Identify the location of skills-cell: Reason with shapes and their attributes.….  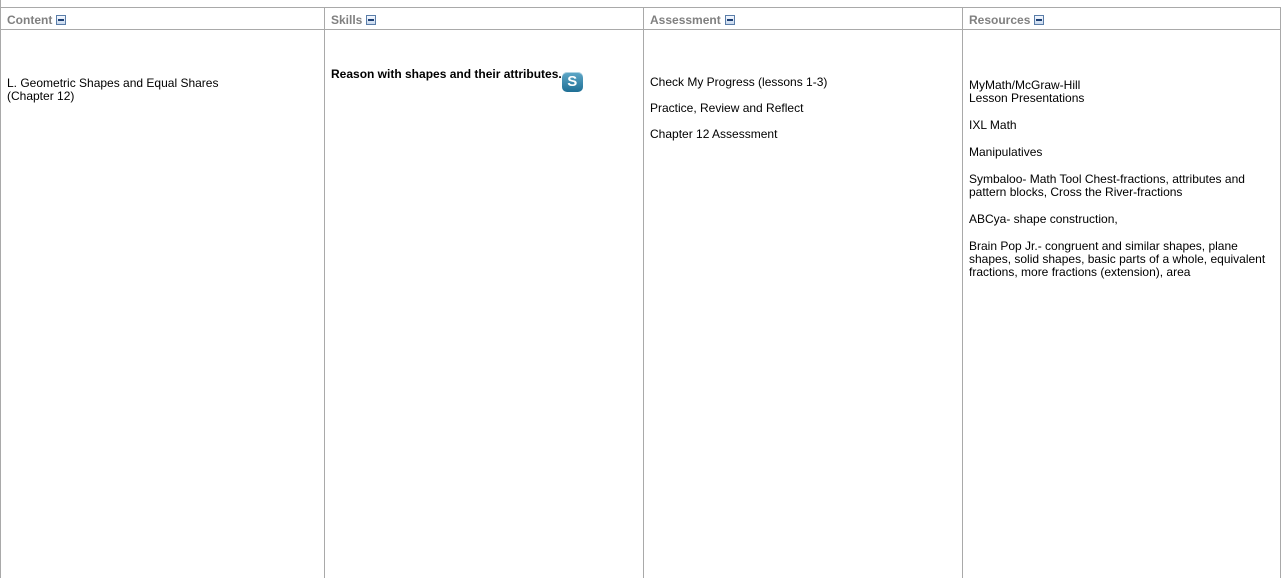
(484, 61).